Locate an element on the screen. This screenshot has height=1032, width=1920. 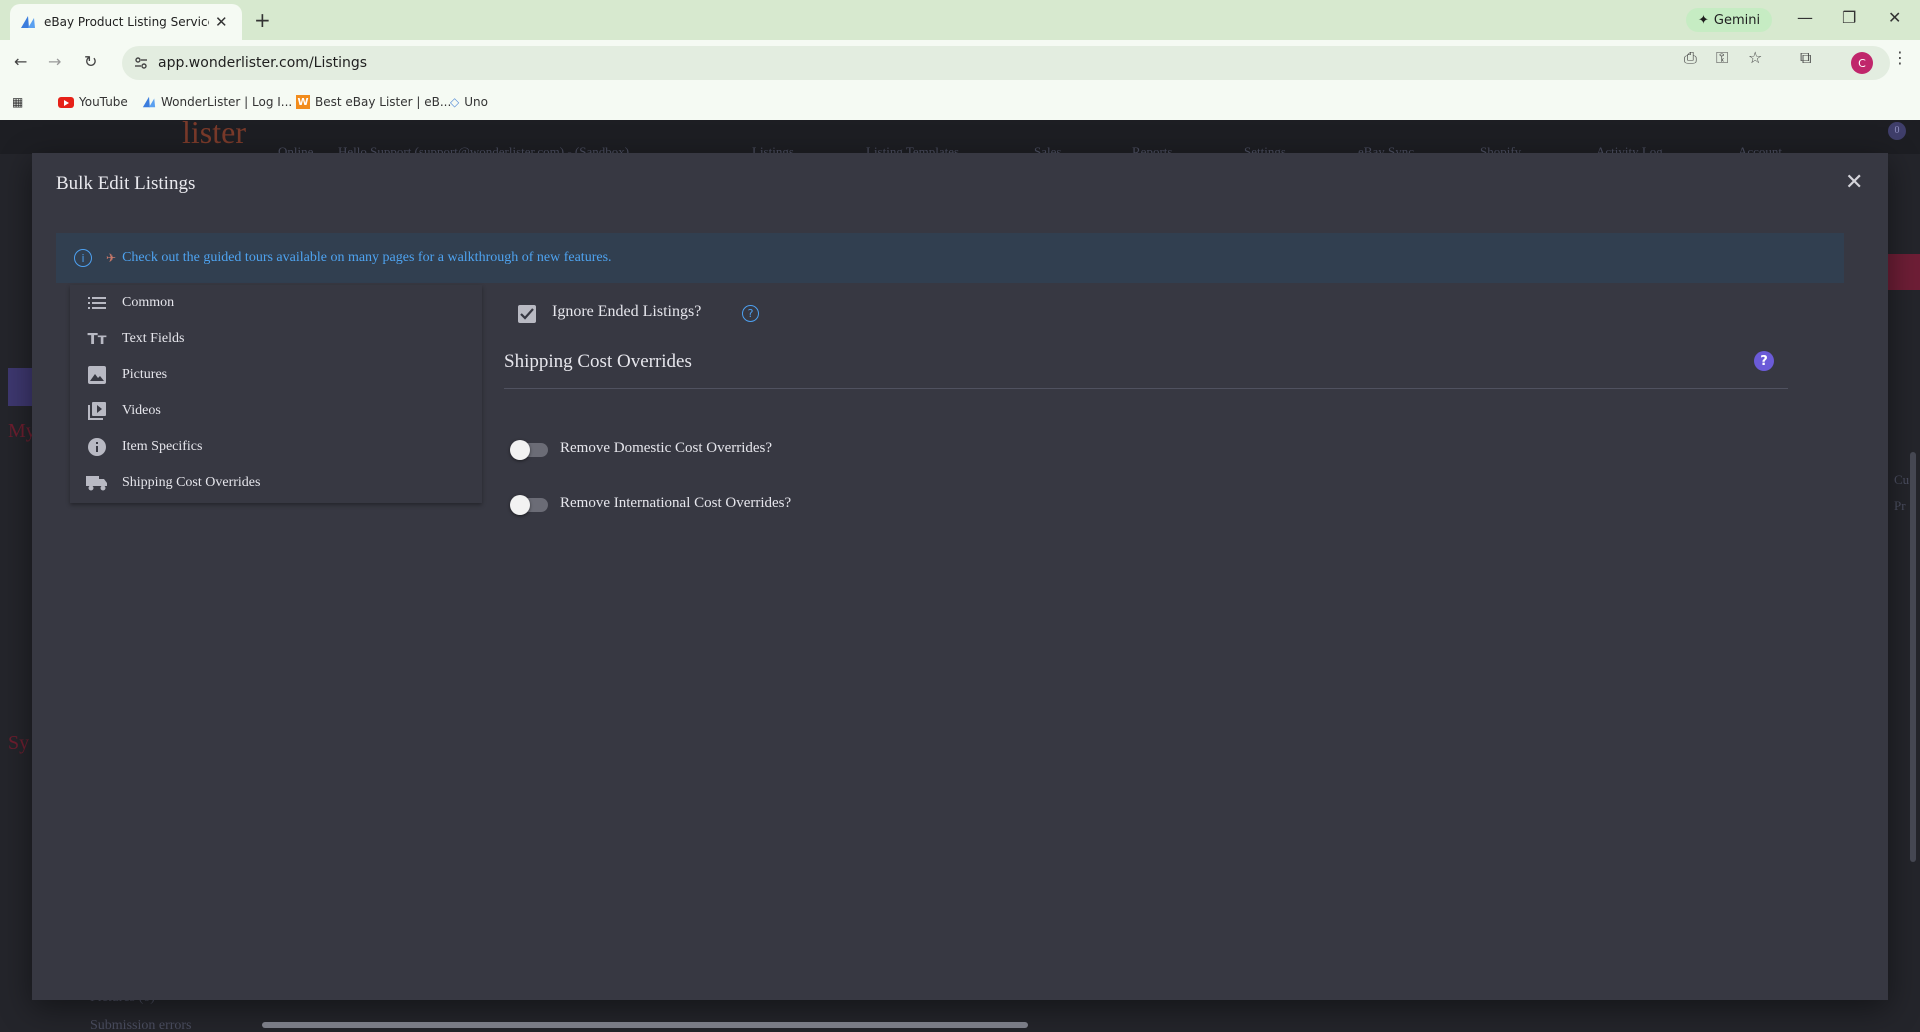
background-notification-badge: 0 is located at coordinates (1897, 131).